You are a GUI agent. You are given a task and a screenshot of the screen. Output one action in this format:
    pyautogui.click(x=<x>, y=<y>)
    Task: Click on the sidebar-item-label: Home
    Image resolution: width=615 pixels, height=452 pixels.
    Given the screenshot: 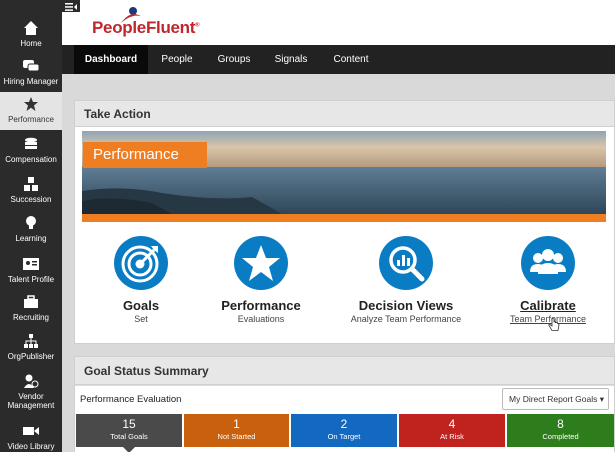 What is the action you would take?
    pyautogui.click(x=31, y=43)
    